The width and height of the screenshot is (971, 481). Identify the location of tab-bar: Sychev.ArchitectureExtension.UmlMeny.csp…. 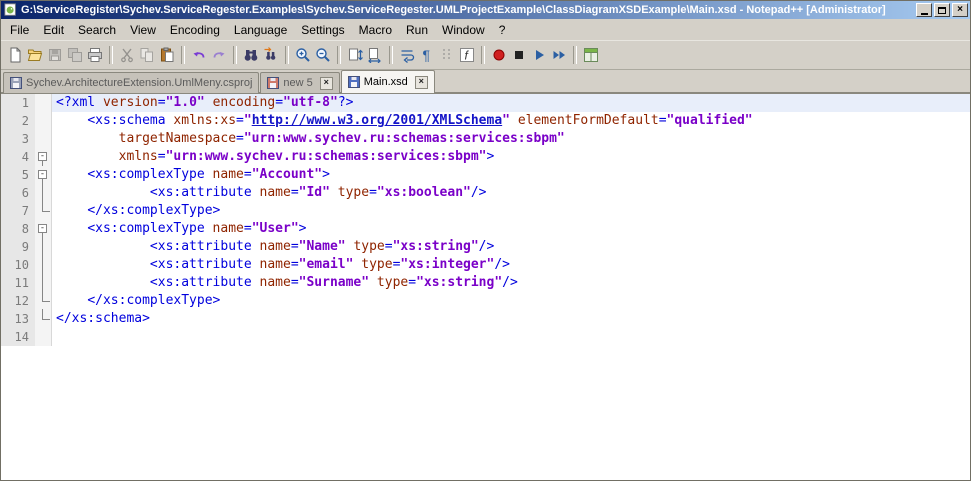
(485, 81).